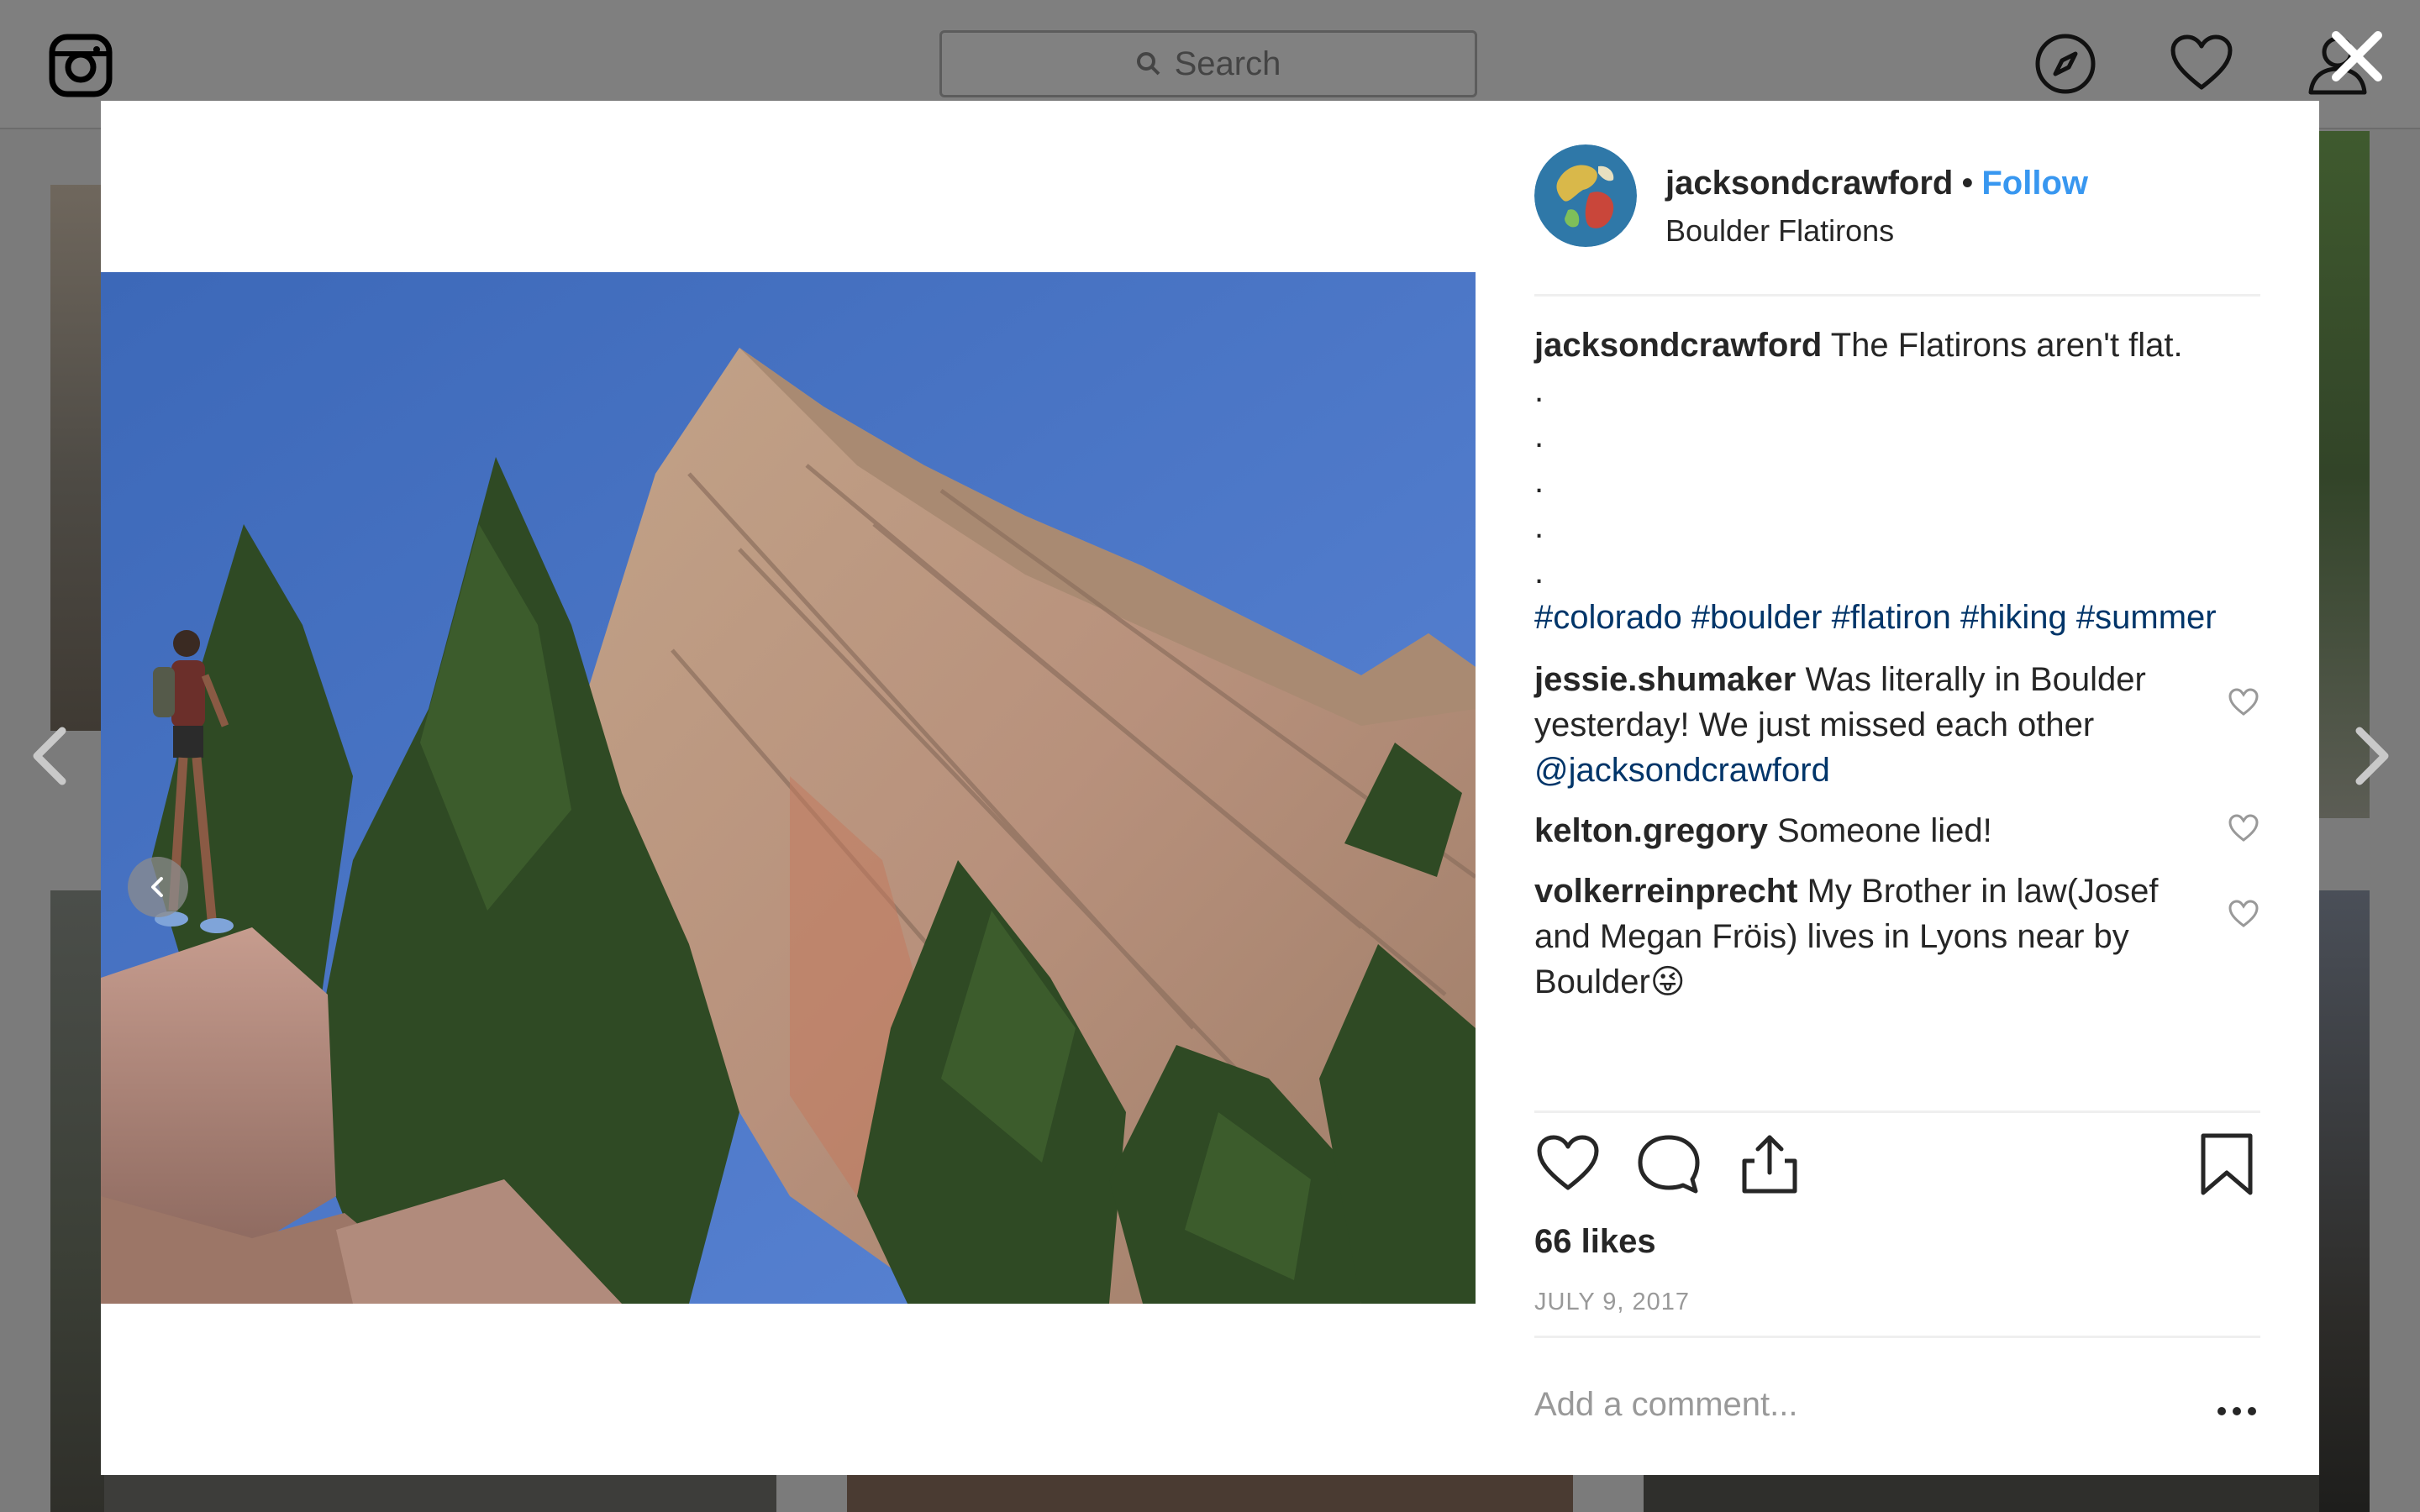  What do you see at coordinates (2344, 1201) in the screenshot?
I see `feed-tile-right-bottom` at bounding box center [2344, 1201].